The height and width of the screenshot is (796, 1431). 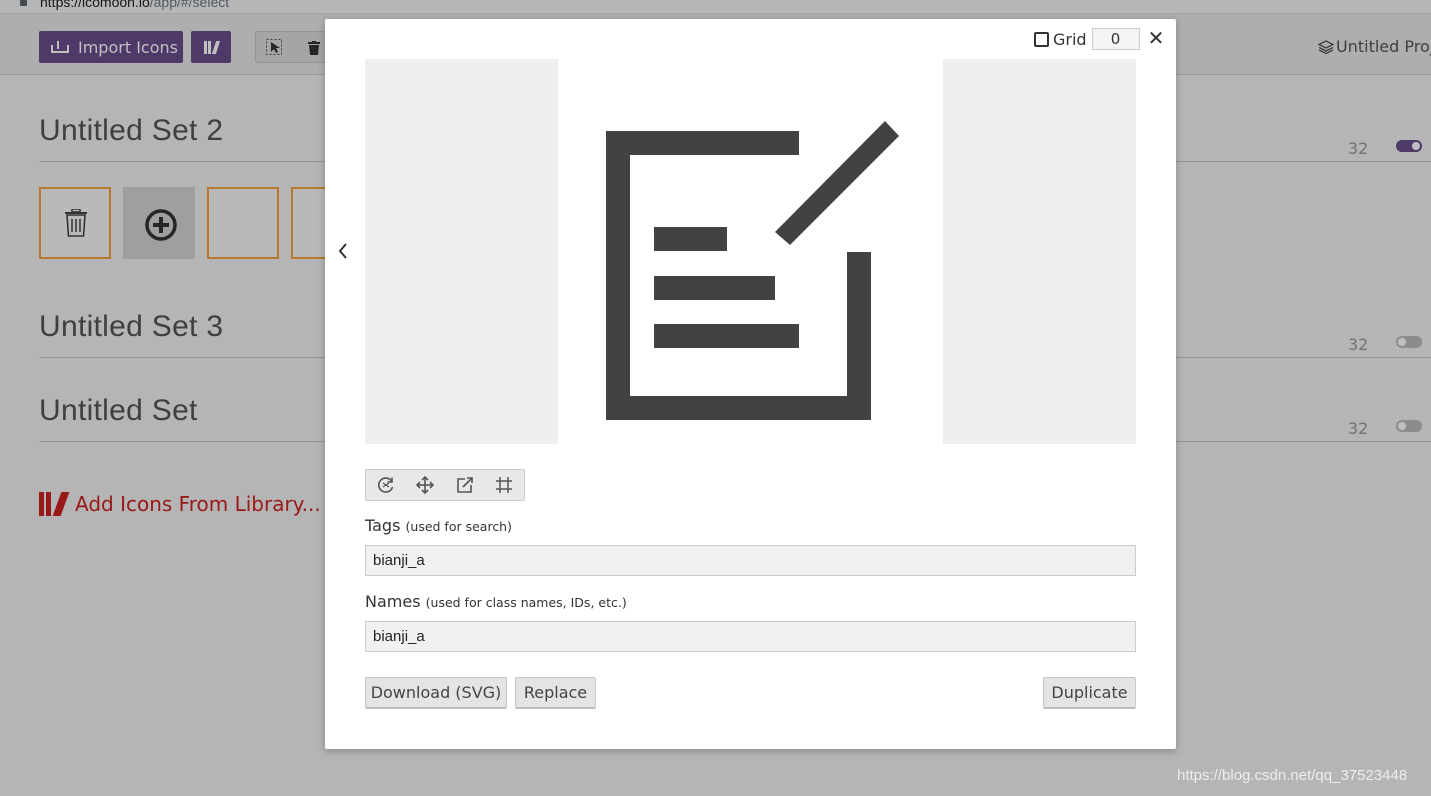 I want to click on replace-button: Replace, so click(x=555, y=693).